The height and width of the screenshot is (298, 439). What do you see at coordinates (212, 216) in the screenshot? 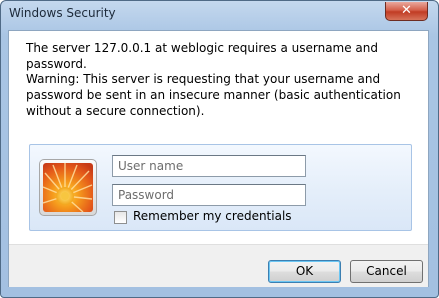
I see `remember-credentials-label: Remember my credentials` at bounding box center [212, 216].